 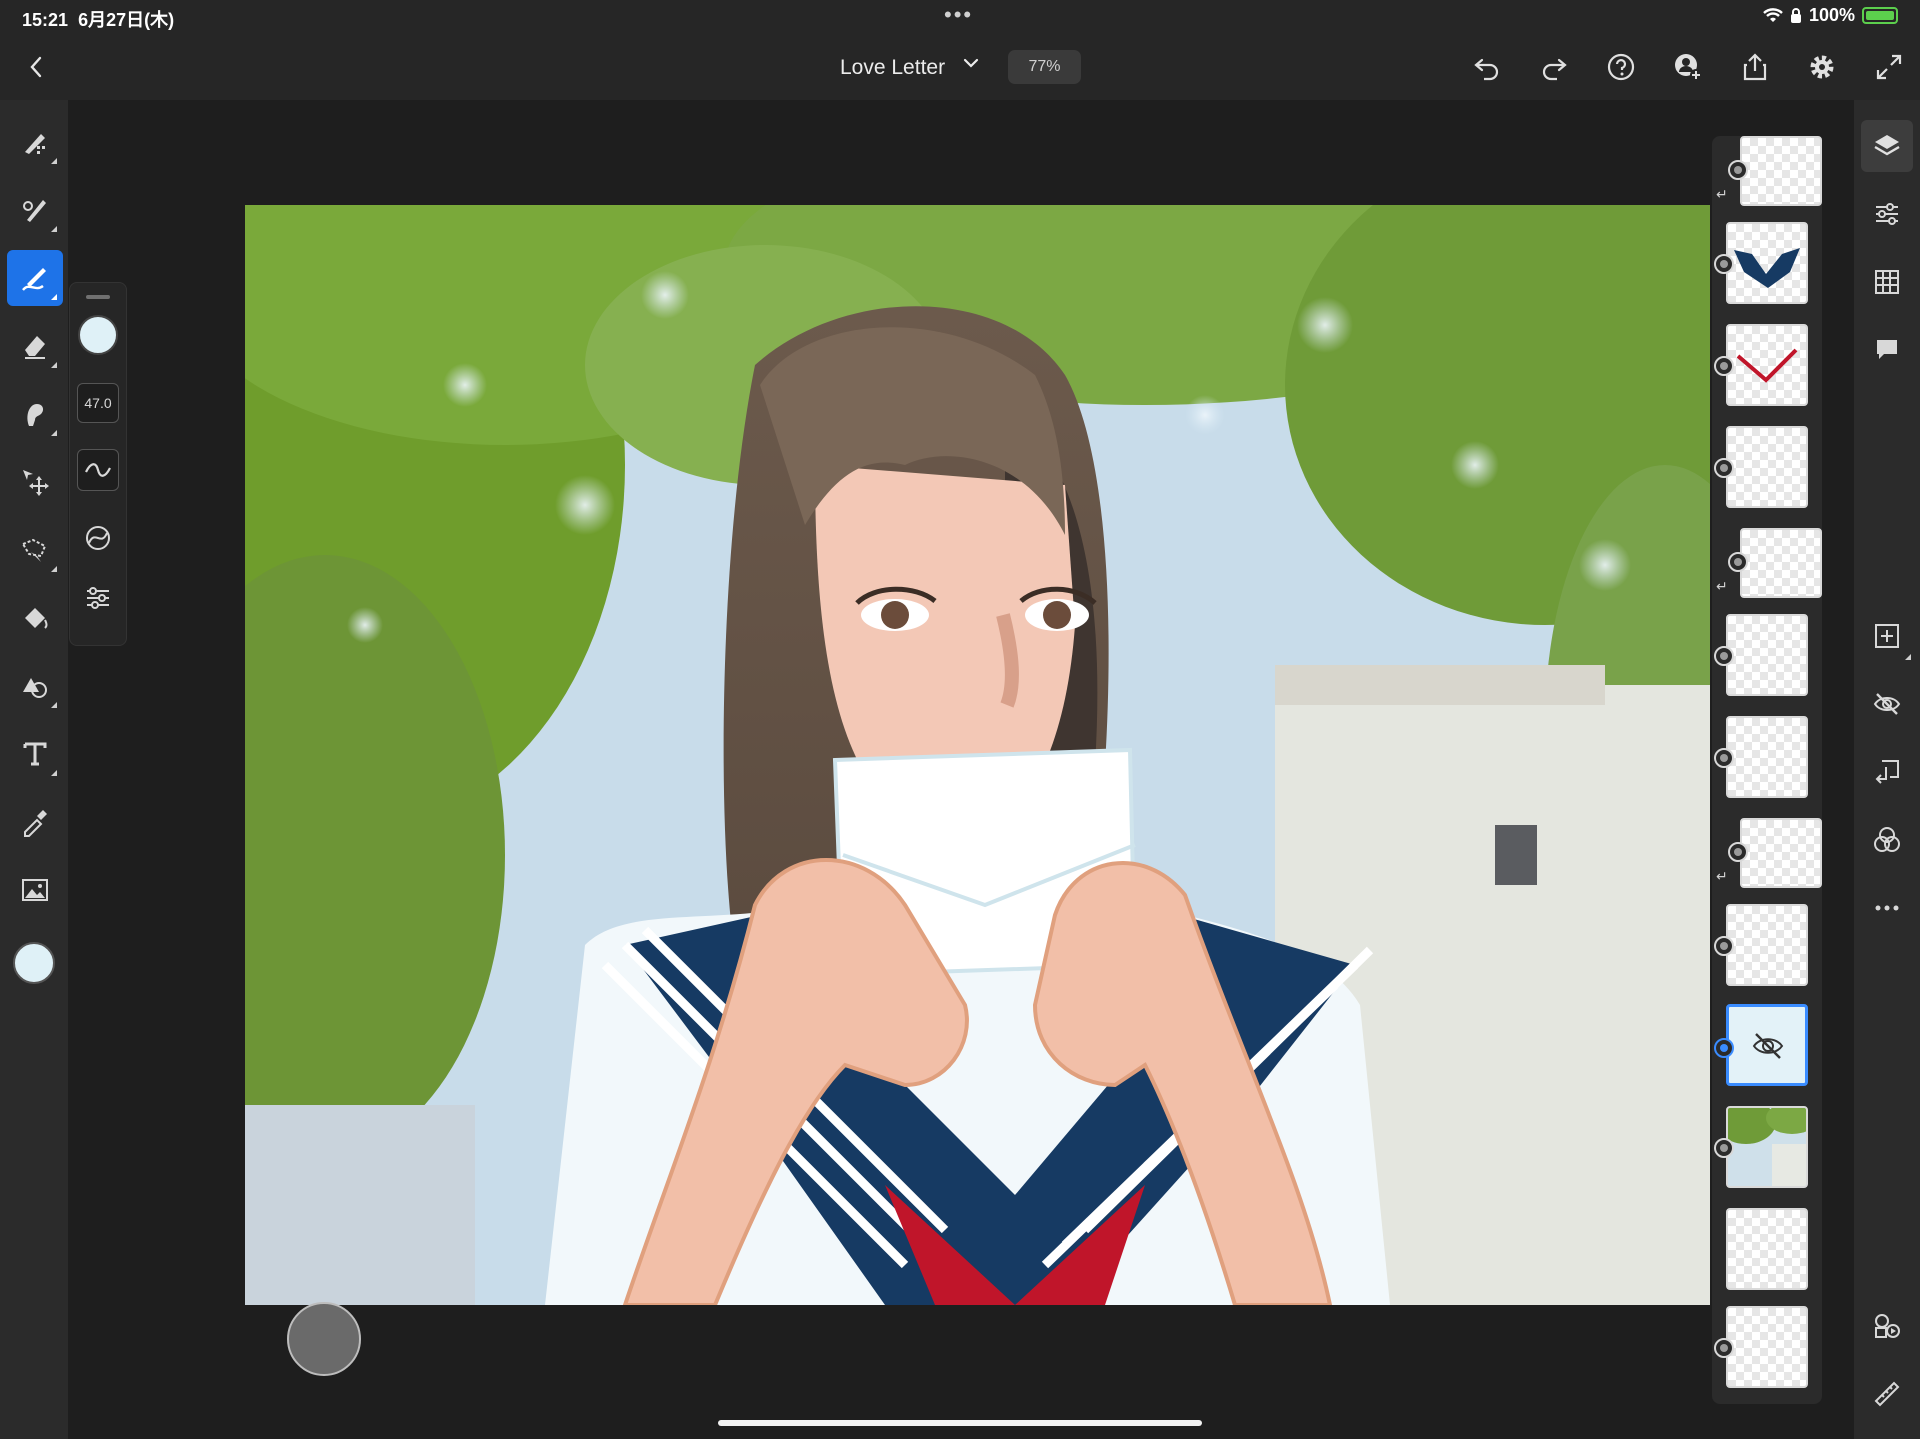 I want to click on merge-down-icon, so click(x=1887, y=772).